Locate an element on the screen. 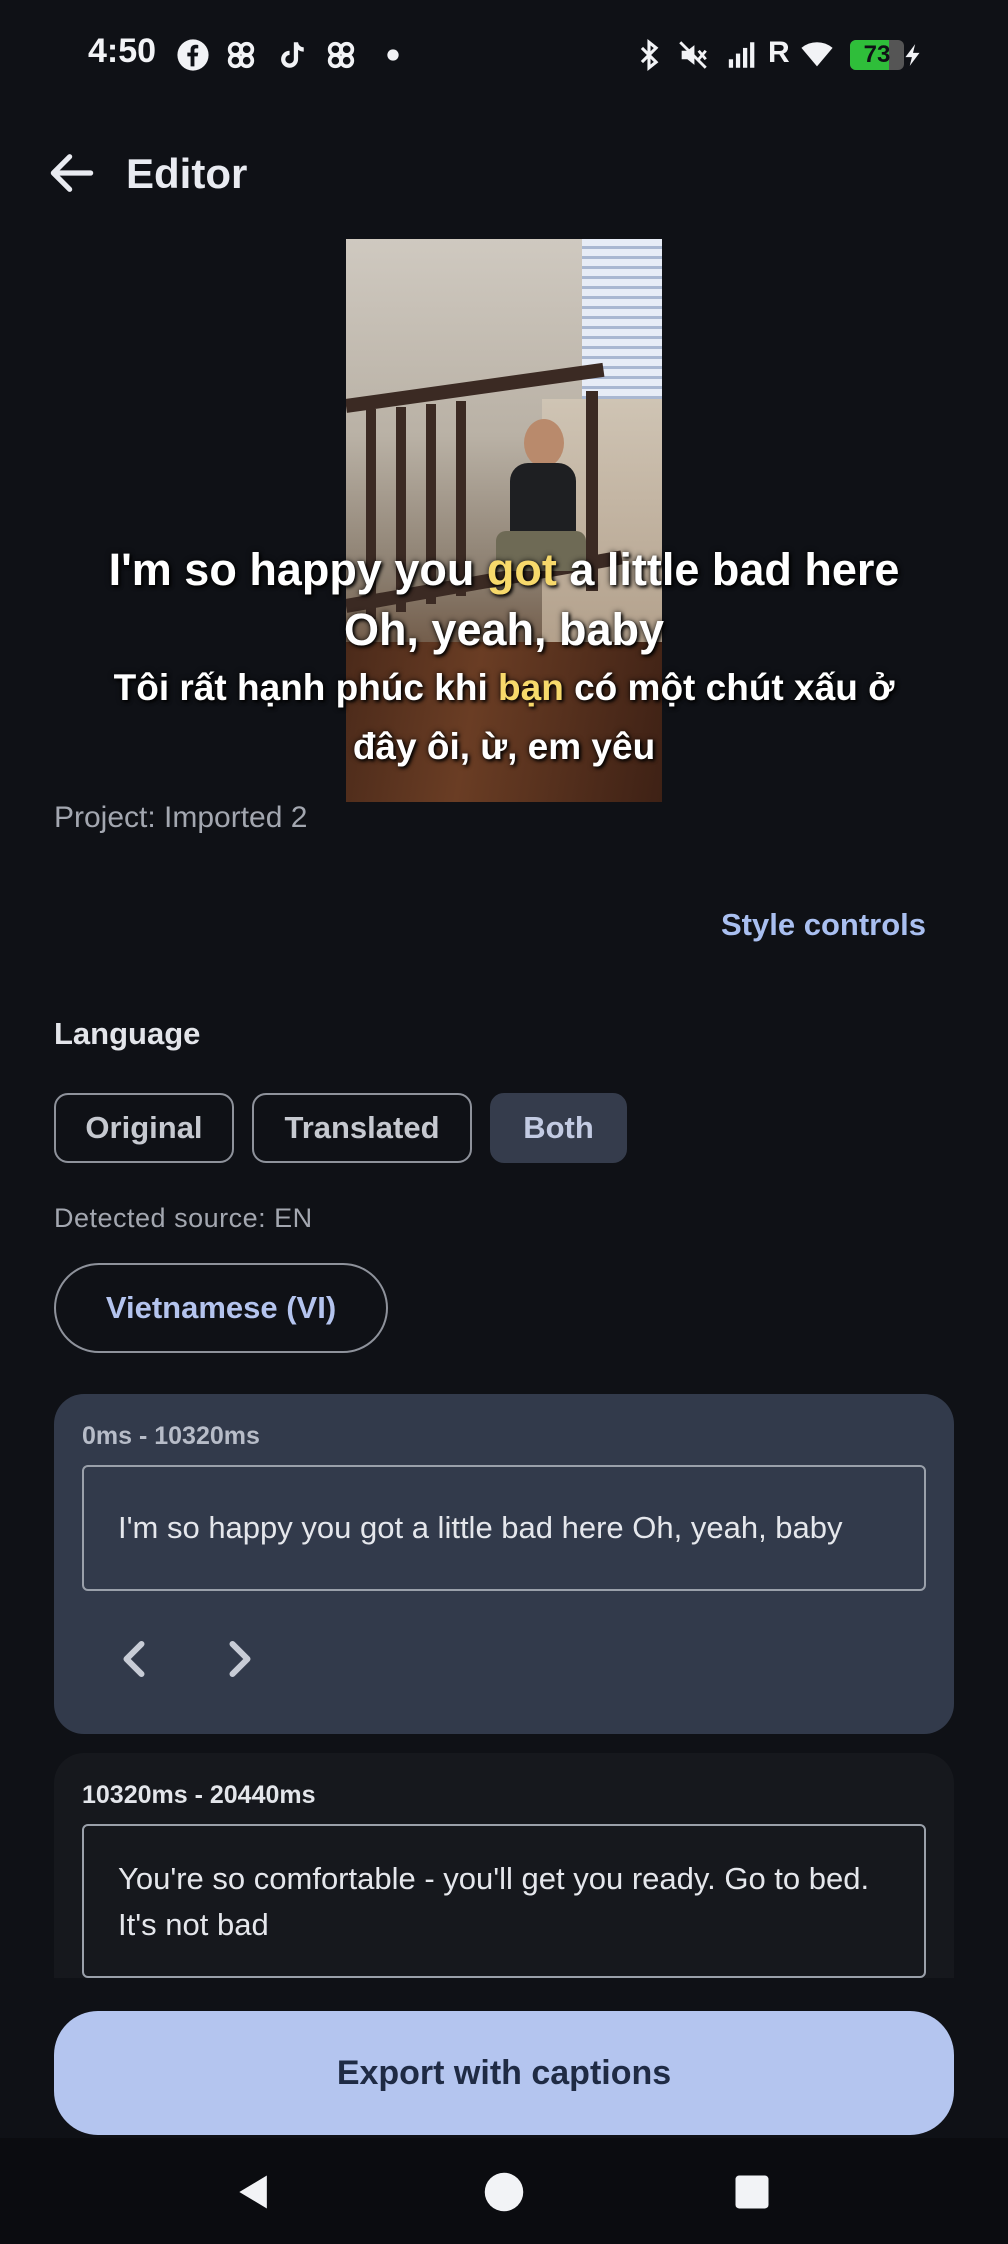 The height and width of the screenshot is (2244, 1008). previous-segment-button is located at coordinates (134, 1659).